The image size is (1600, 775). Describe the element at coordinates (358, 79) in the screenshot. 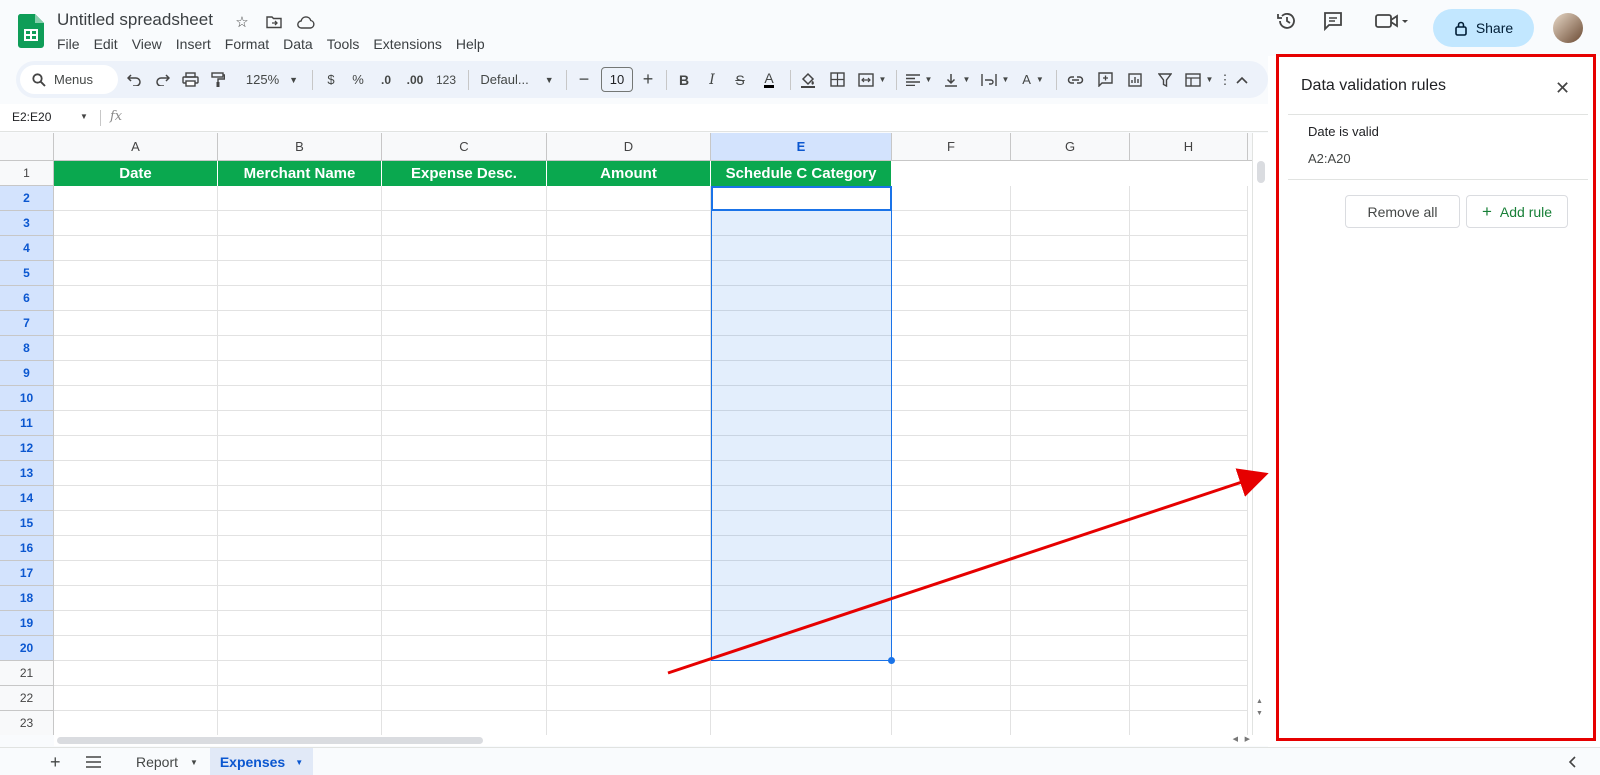

I see `percent-format-button: %` at that location.